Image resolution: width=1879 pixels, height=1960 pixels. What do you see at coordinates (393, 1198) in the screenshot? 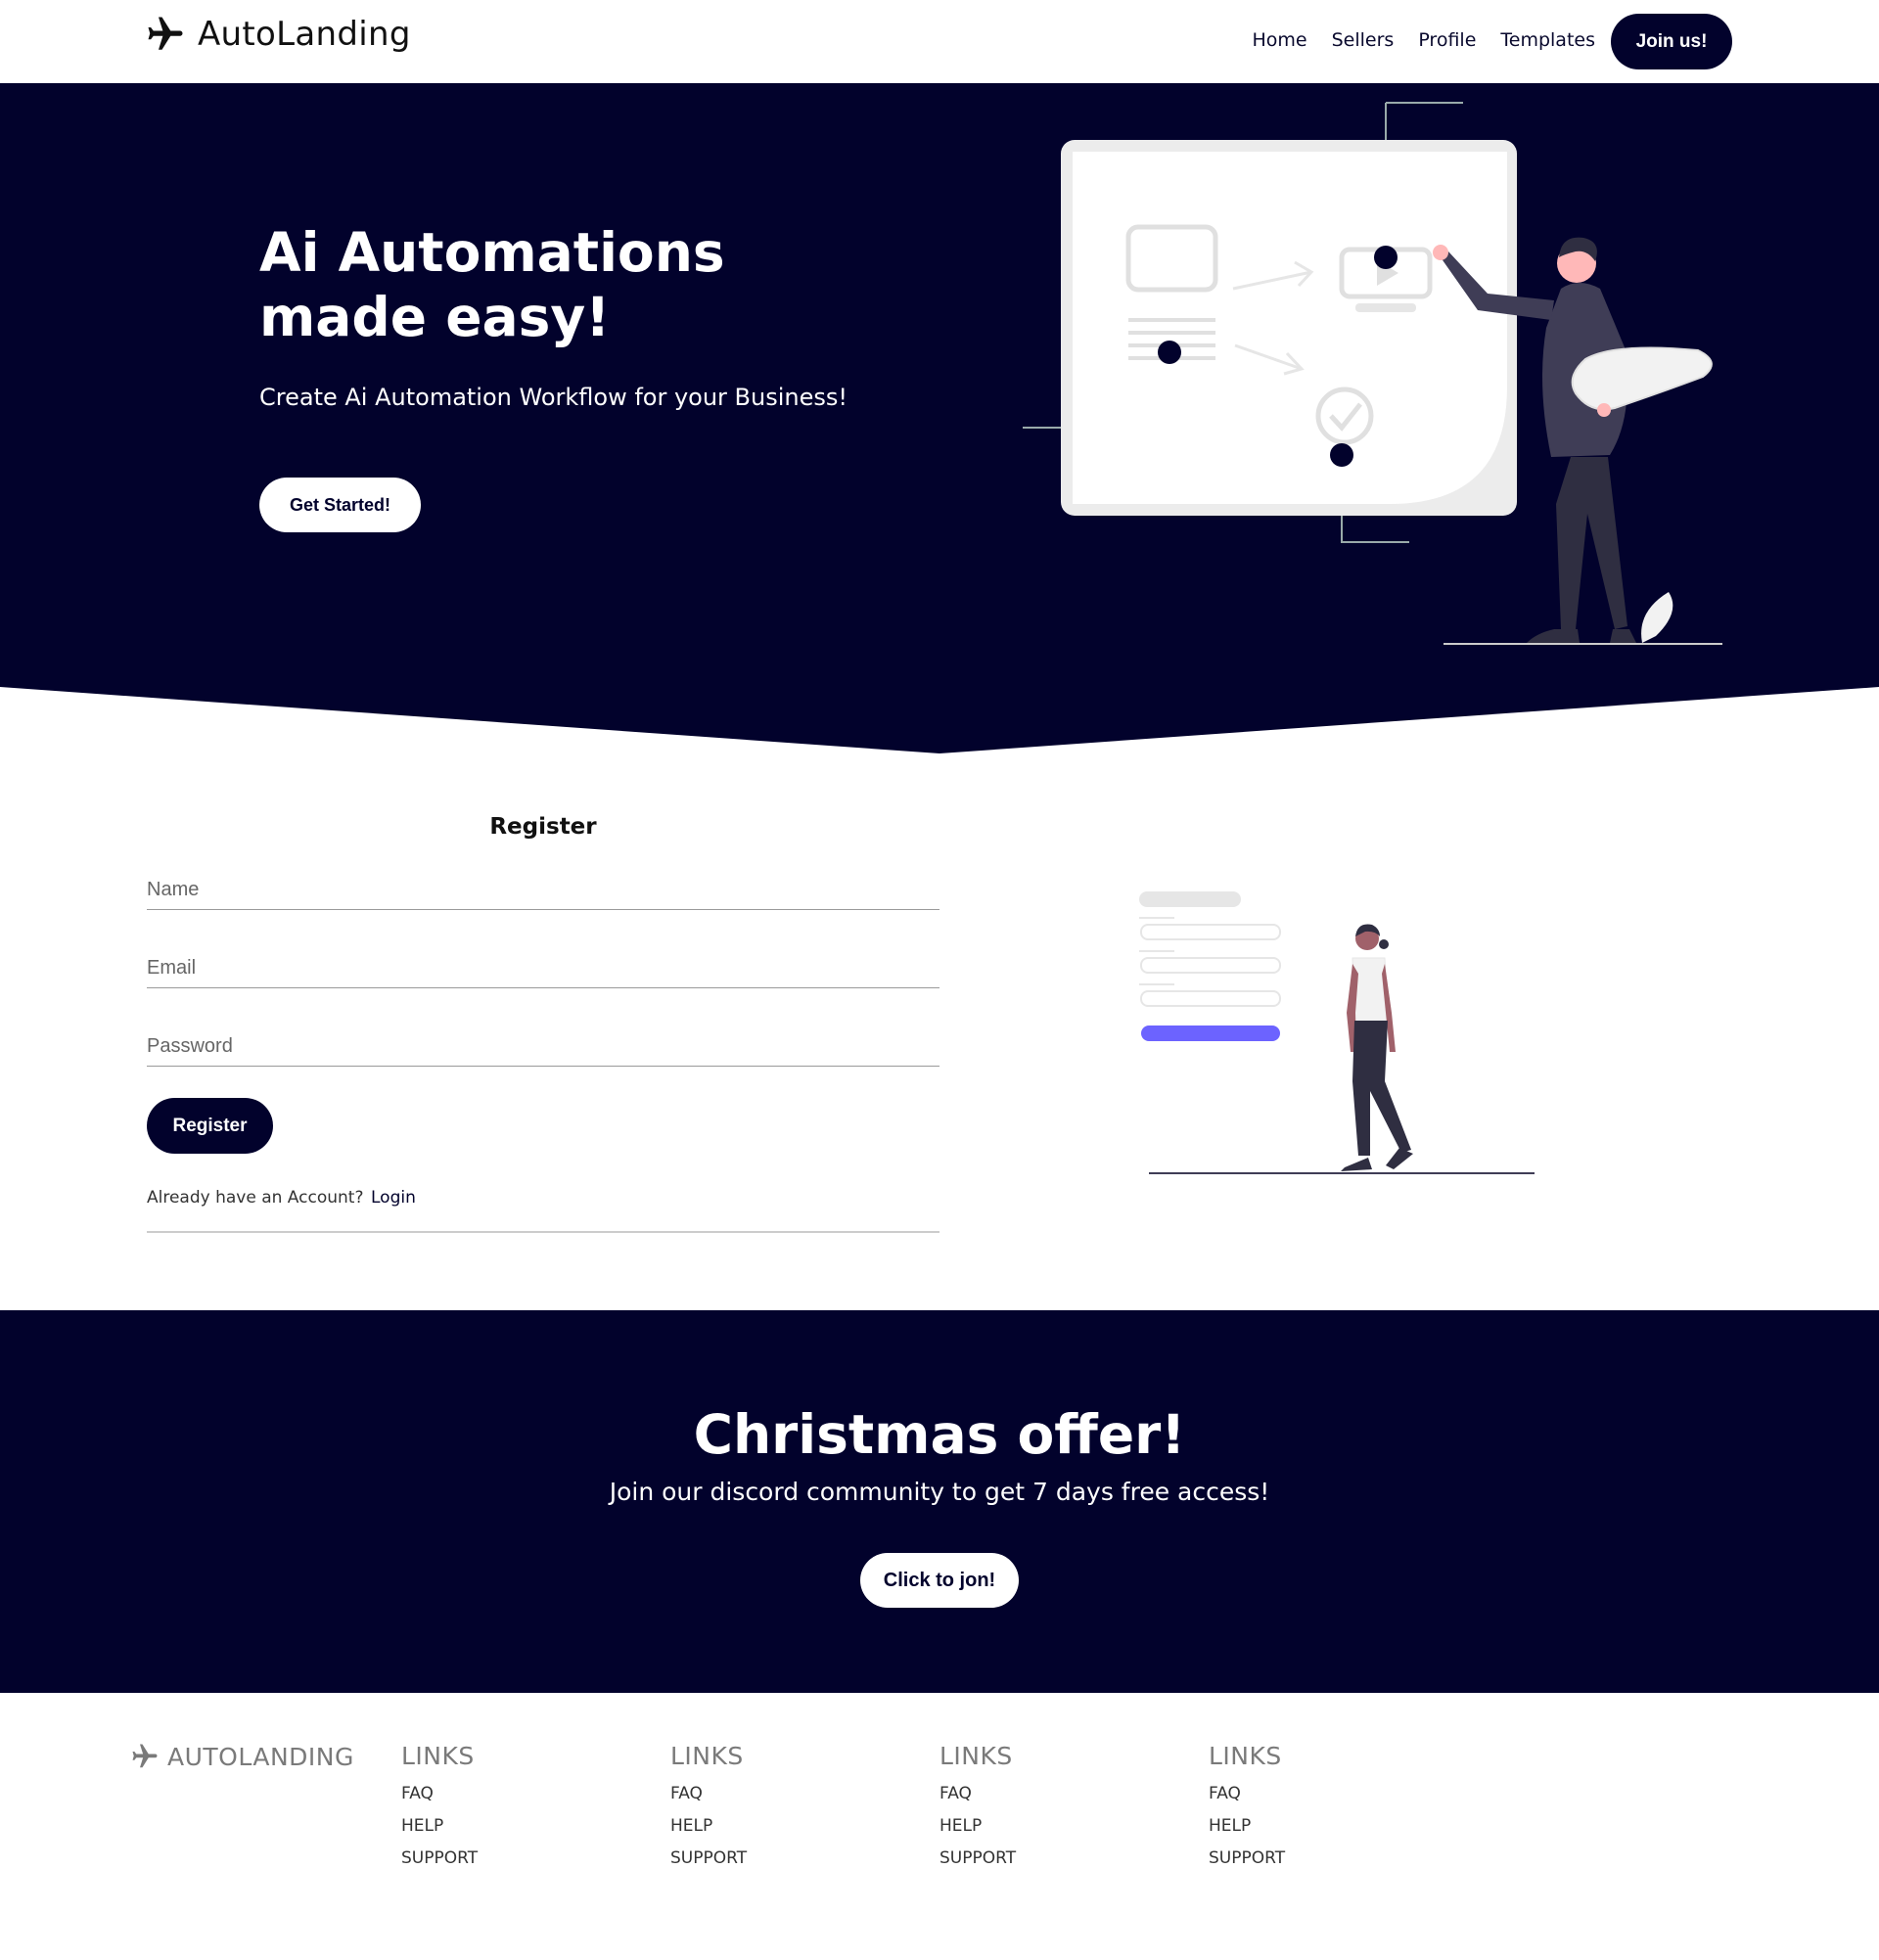
I see `login-link: Login` at bounding box center [393, 1198].